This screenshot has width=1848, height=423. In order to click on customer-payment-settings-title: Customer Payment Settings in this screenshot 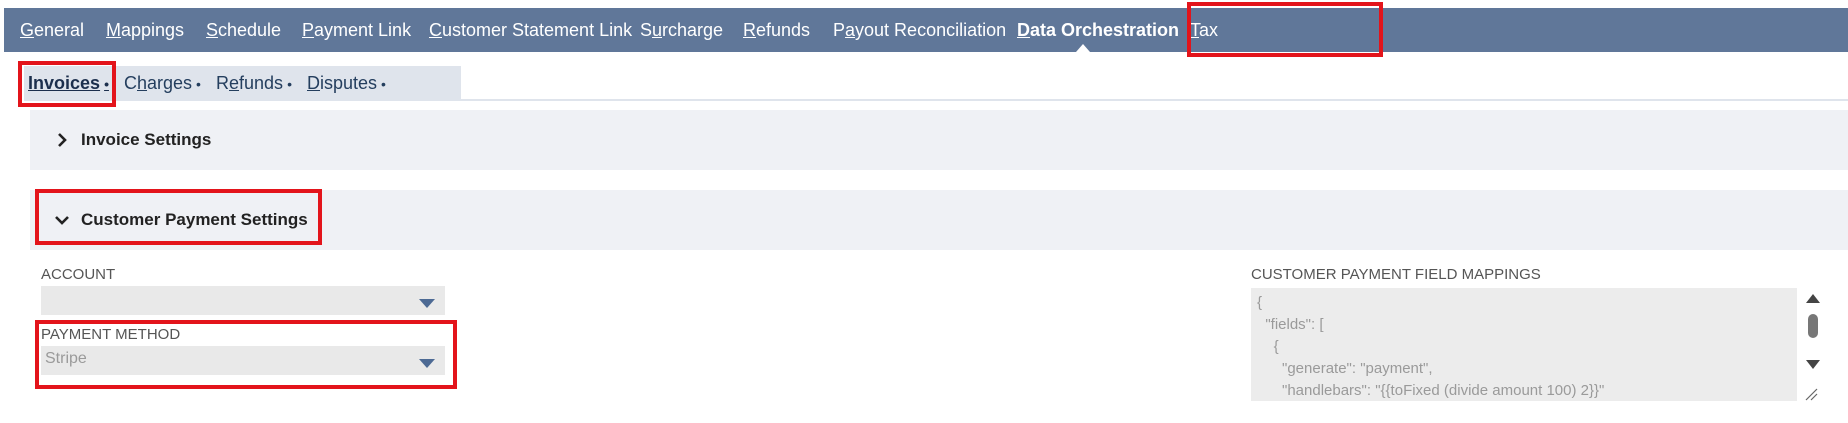, I will do `click(194, 219)`.